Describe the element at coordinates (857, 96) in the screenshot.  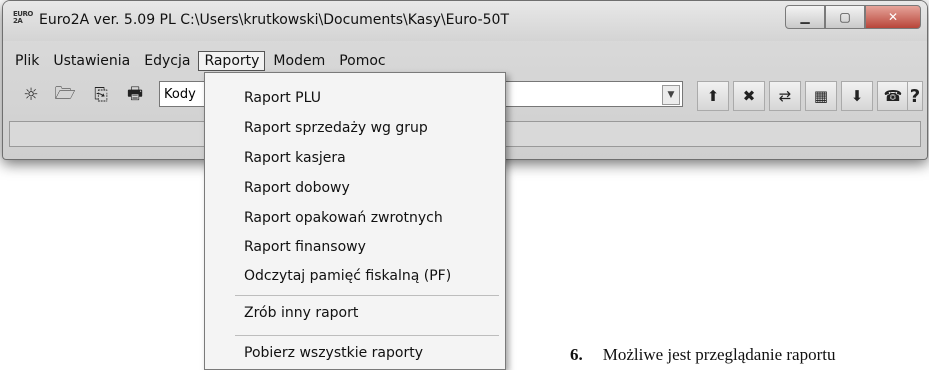
I see `receive-icon: ⬇` at that location.